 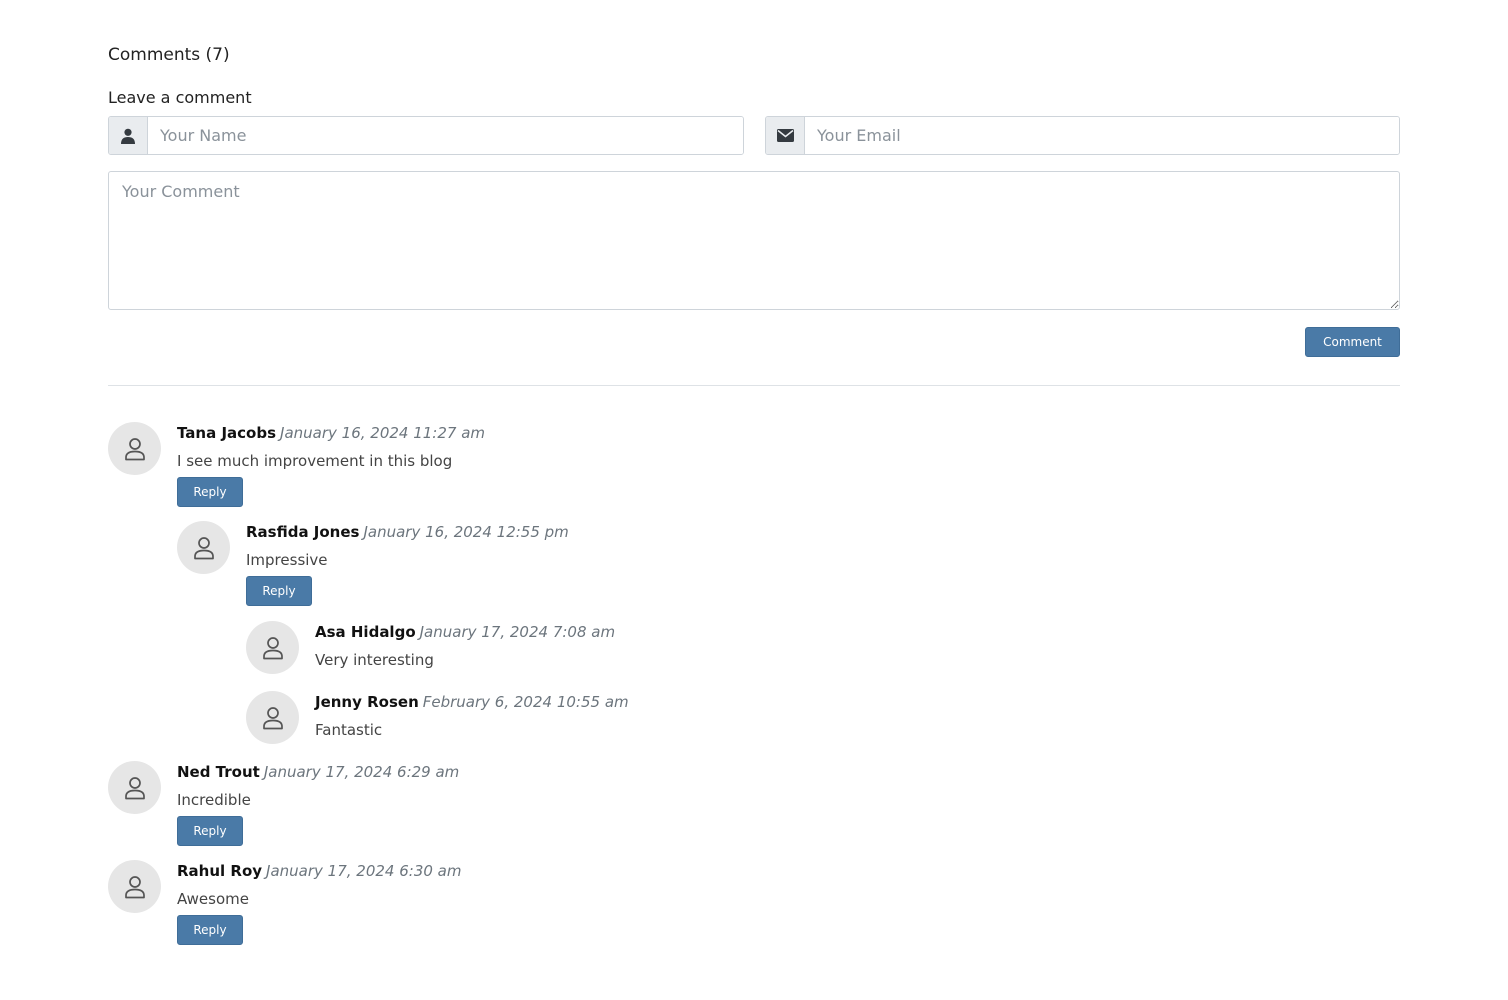 I want to click on comment-text: I see much improvement in this blog, so click(x=315, y=461).